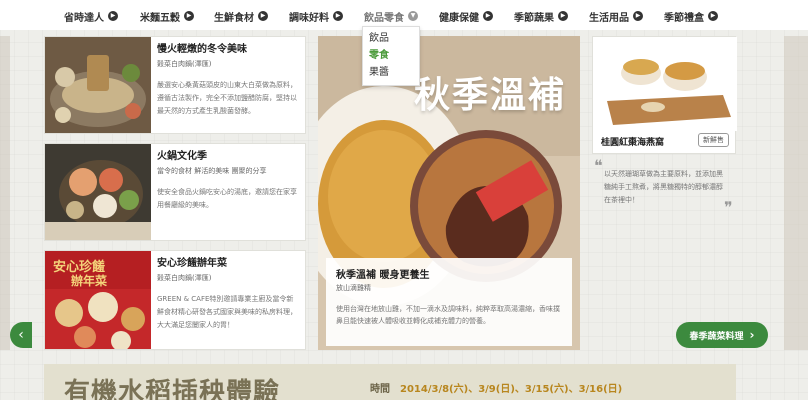  I want to click on nav-item-daily-goods: 生活用品 ▶, so click(616, 16).